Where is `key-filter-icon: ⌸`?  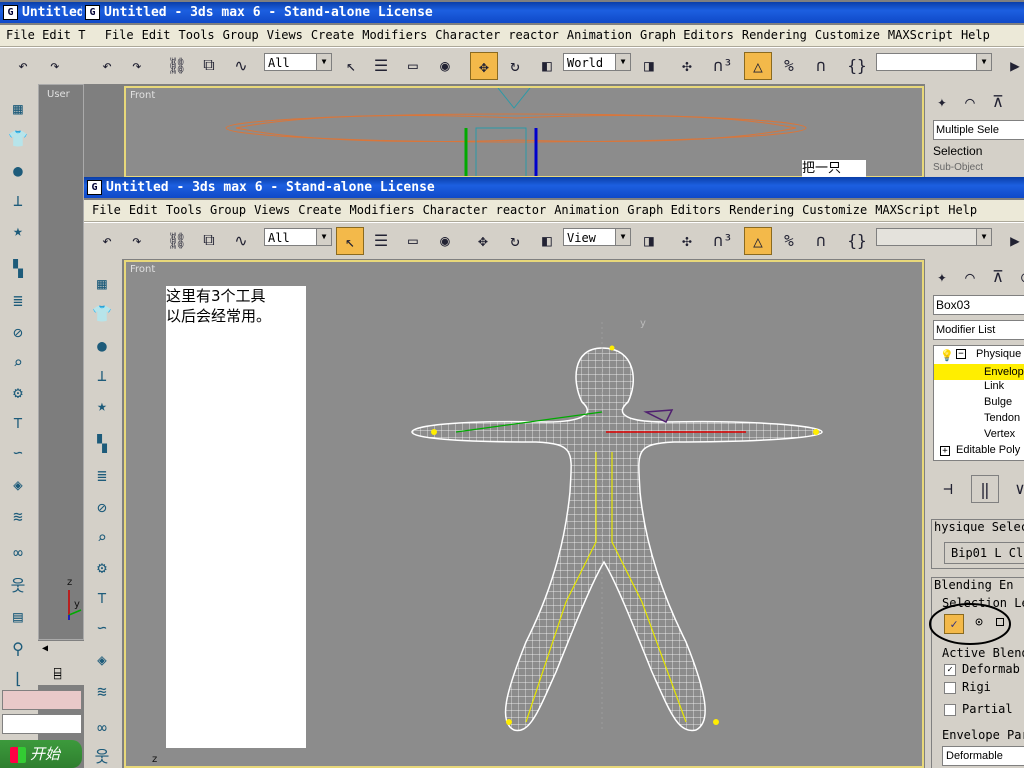
key-filter-icon: ⌸ is located at coordinates (57, 674).